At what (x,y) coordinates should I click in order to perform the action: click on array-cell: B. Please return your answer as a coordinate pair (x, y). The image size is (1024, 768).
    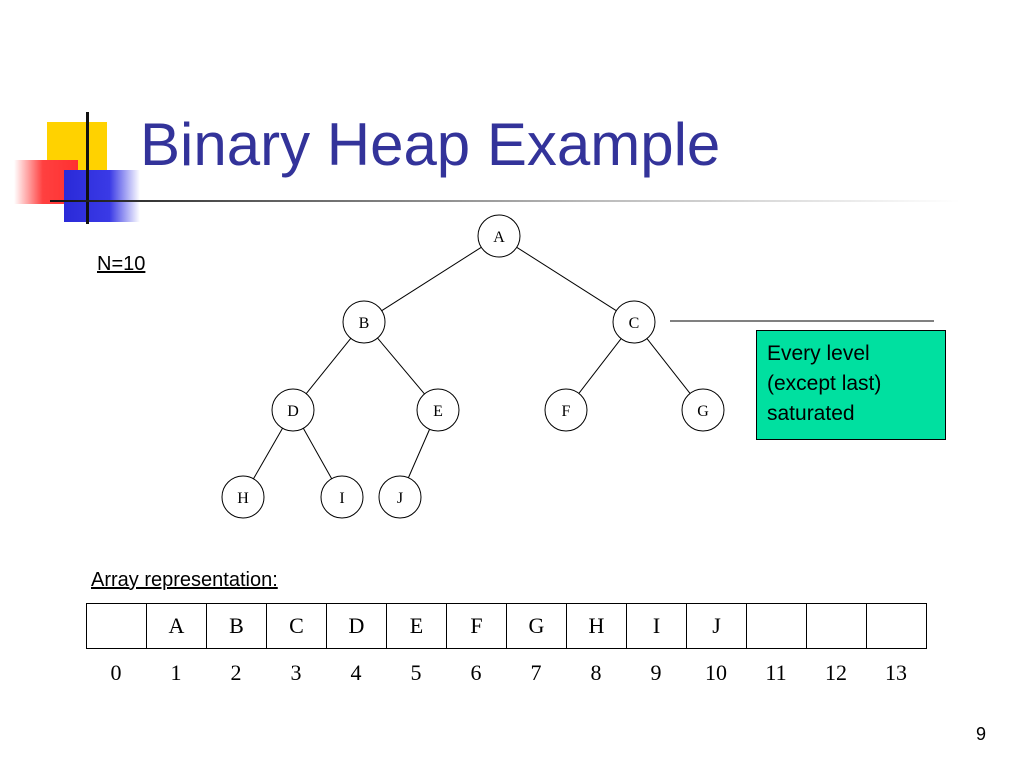
    Looking at the image, I should click on (237, 626).